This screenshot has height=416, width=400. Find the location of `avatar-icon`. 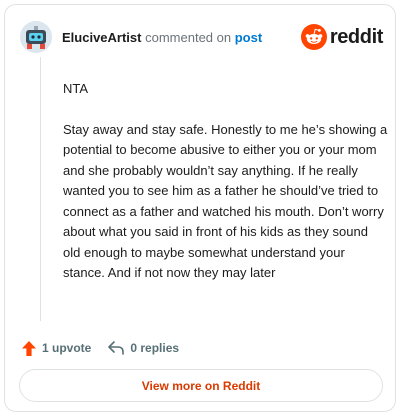

avatar-icon is located at coordinates (36, 37).